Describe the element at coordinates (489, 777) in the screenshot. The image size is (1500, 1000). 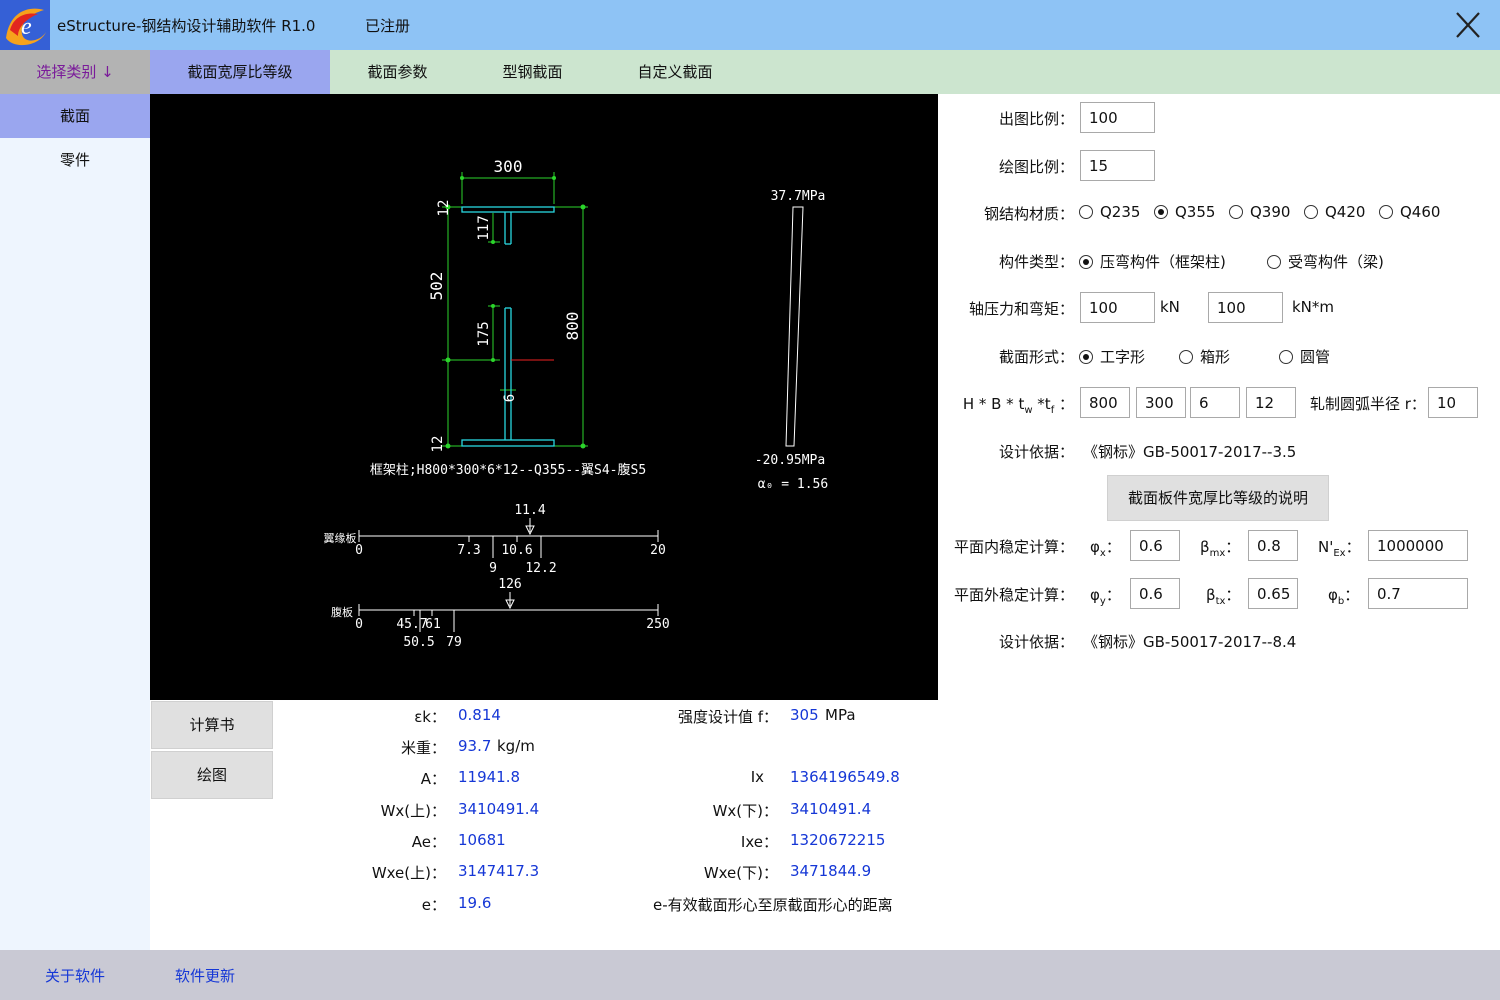
I see `area-value: 11941.8` at that location.